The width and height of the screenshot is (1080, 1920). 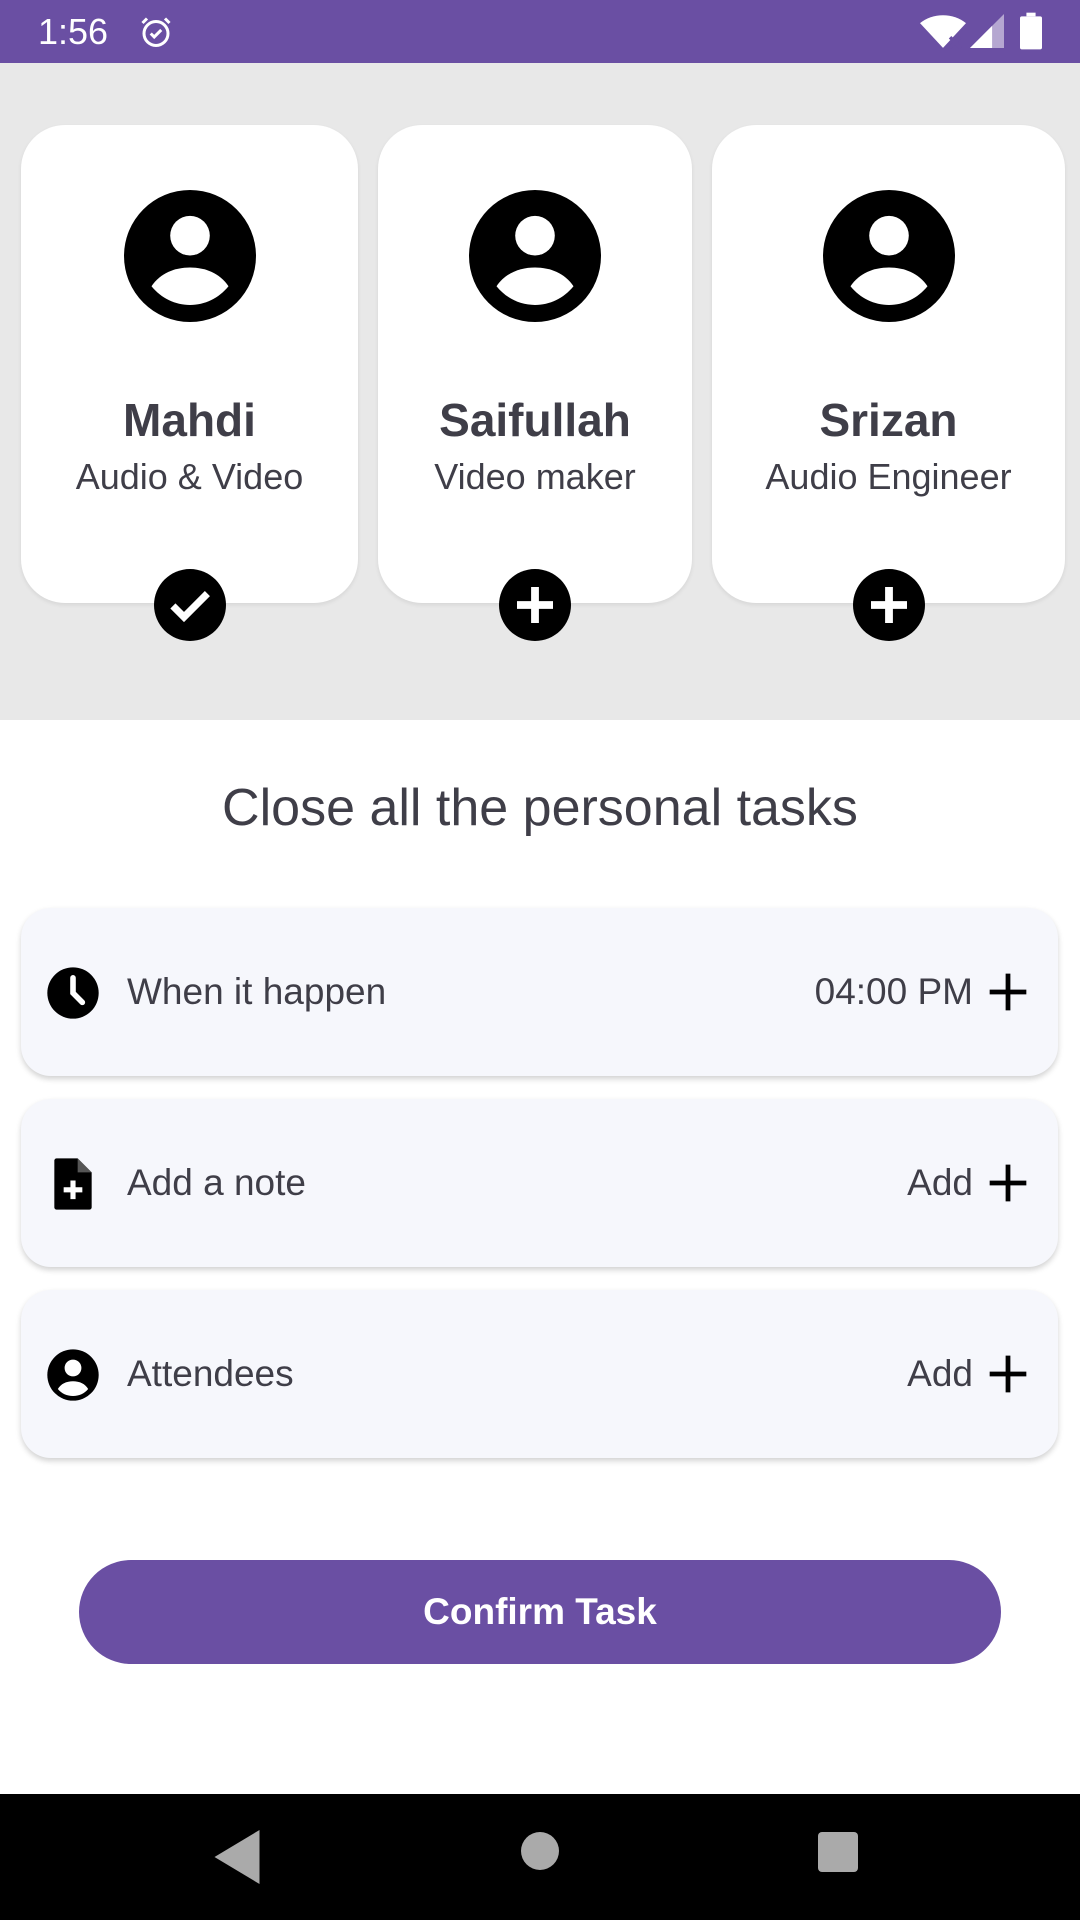 I want to click on when-row: When it happen 04:00 PM, so click(x=539, y=992).